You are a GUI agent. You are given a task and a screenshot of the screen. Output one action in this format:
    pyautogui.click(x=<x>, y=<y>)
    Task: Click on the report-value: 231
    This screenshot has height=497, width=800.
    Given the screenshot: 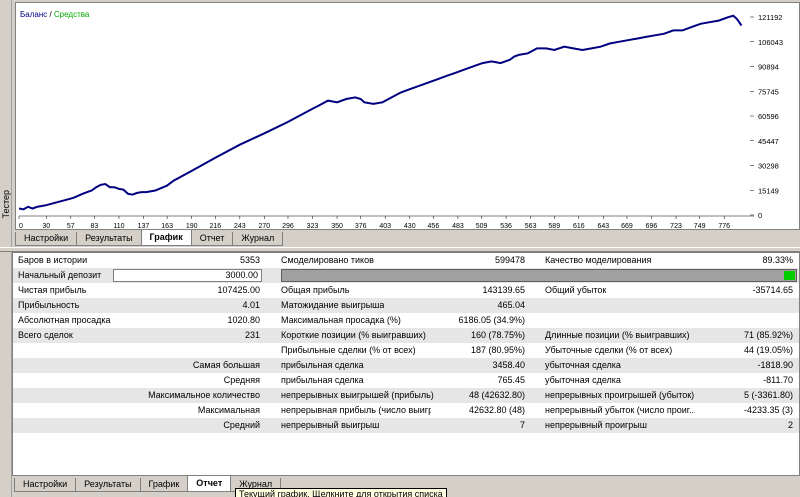 What is the action you would take?
    pyautogui.click(x=252, y=335)
    